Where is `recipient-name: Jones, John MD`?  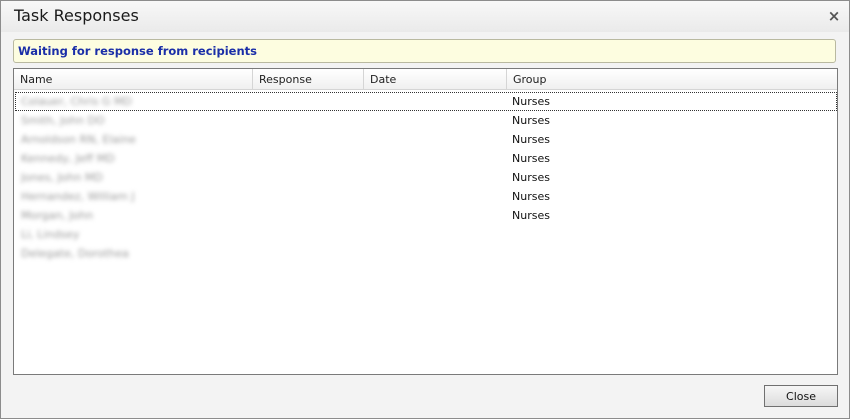 recipient-name: Jones, John MD is located at coordinates (62, 177).